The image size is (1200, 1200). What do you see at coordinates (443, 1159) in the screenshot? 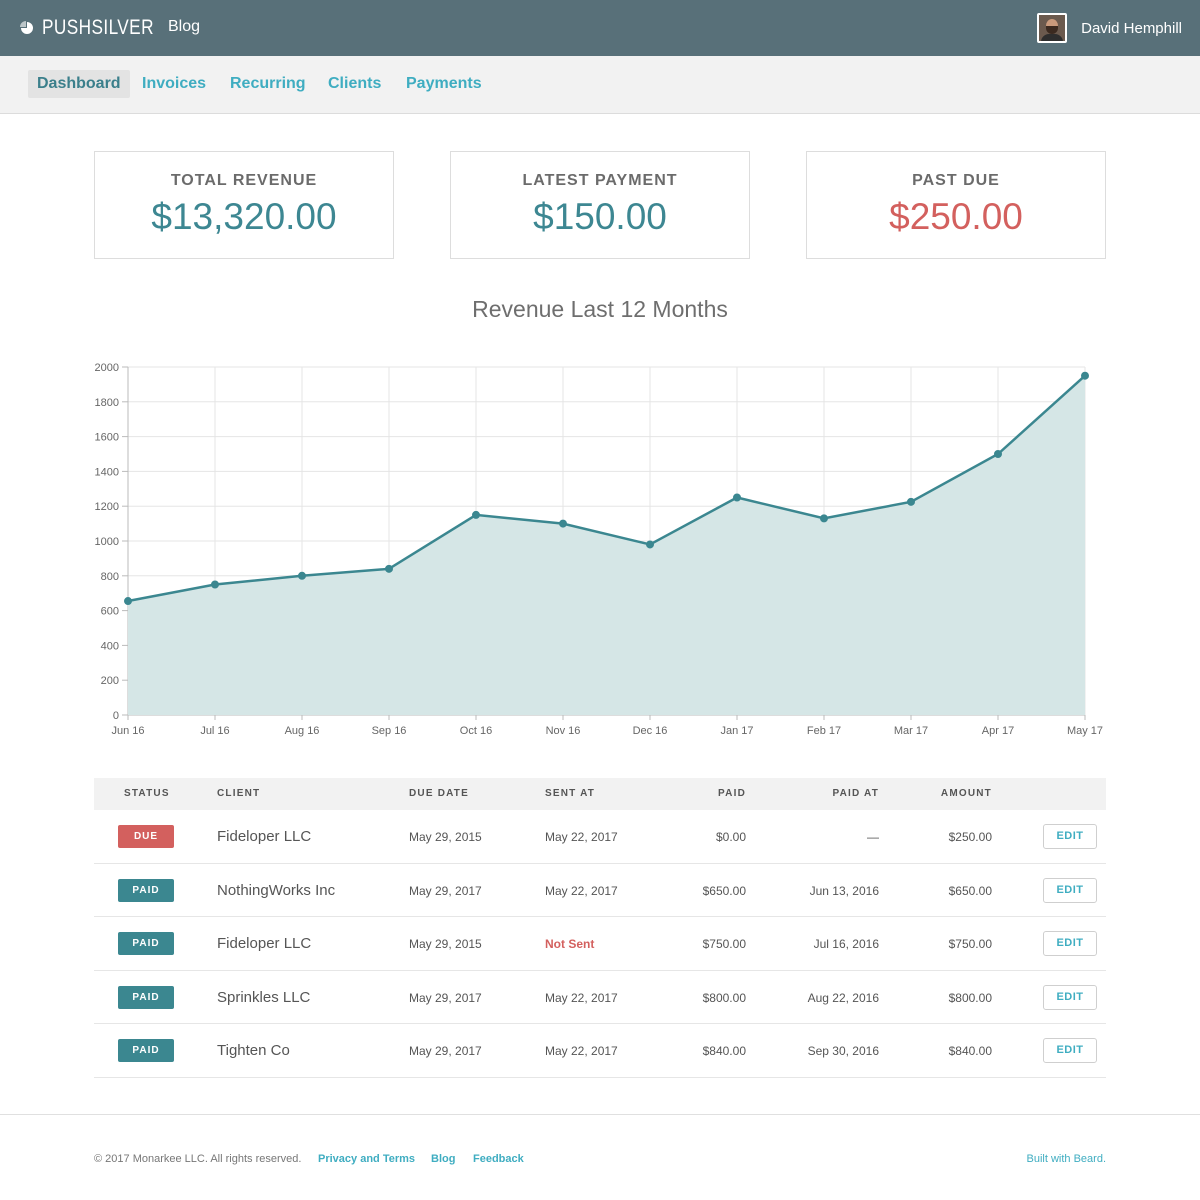
I see `footer-link-blog: Blog` at bounding box center [443, 1159].